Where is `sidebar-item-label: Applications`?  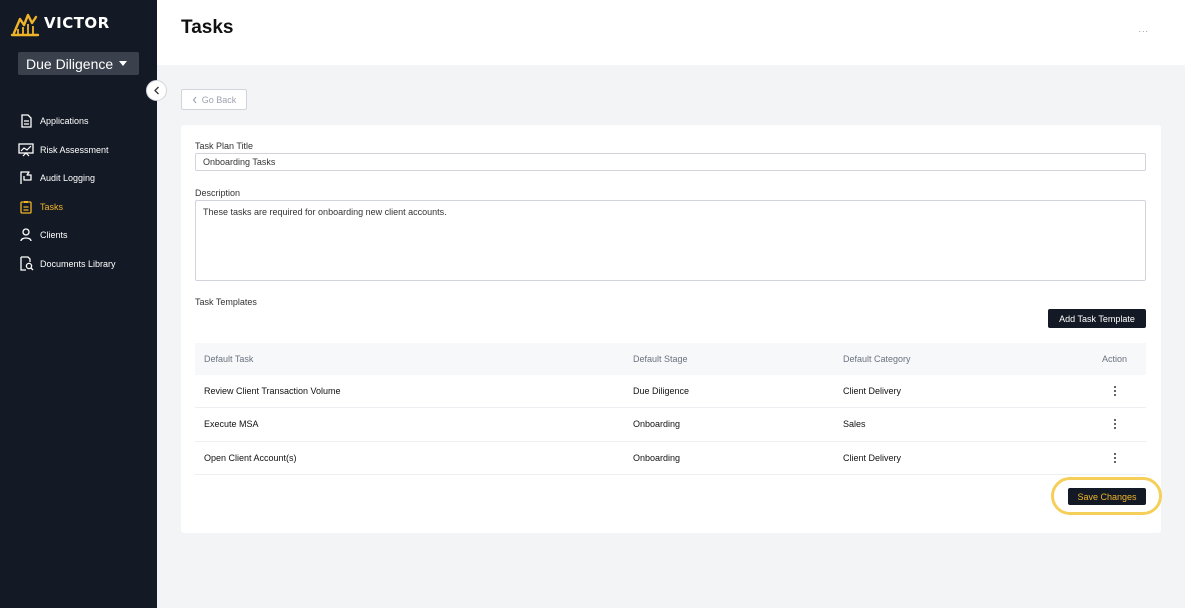
sidebar-item-label: Applications is located at coordinates (64, 121).